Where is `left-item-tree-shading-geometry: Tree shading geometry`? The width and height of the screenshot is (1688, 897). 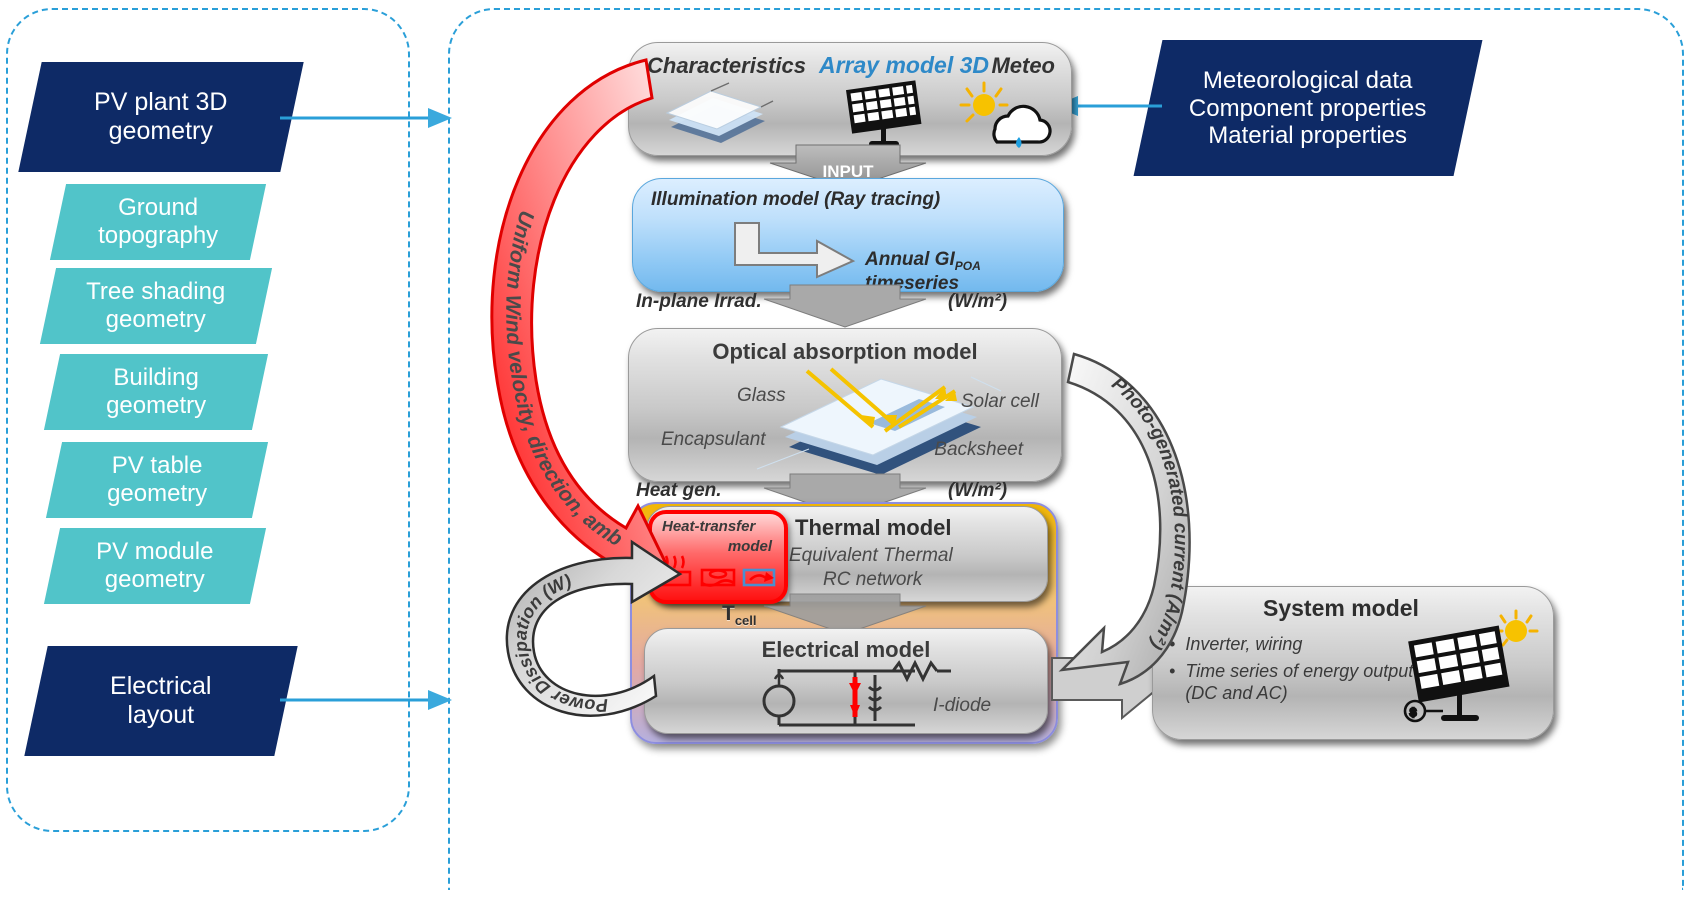 left-item-tree-shading-geometry: Tree shading geometry is located at coordinates (156, 306).